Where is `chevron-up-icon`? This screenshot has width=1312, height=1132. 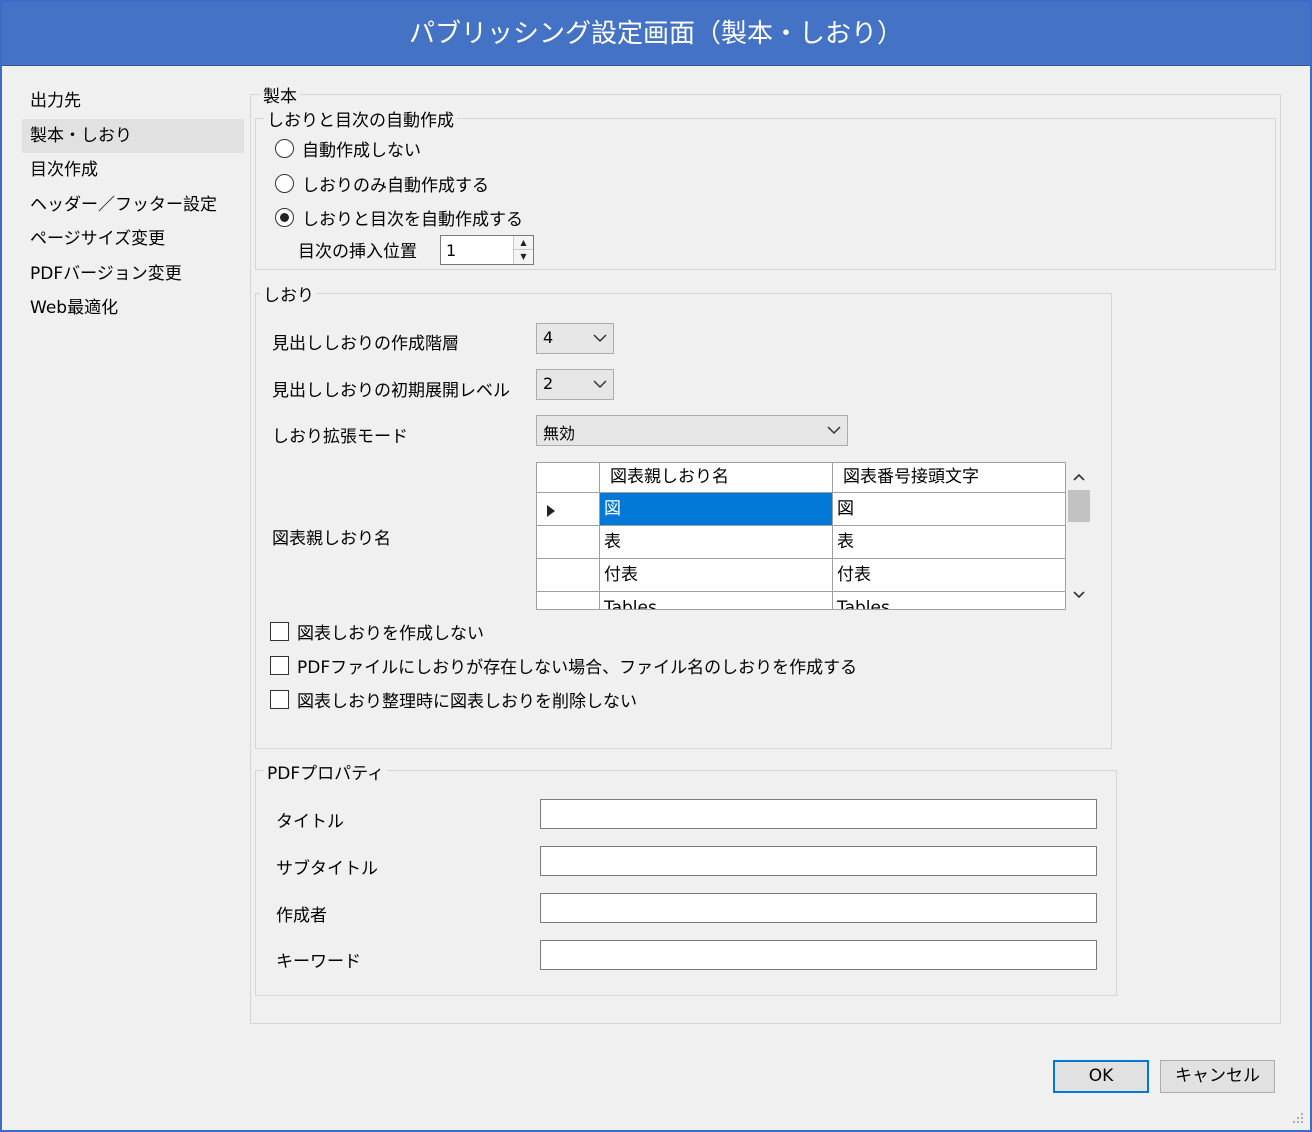 chevron-up-icon is located at coordinates (1079, 478).